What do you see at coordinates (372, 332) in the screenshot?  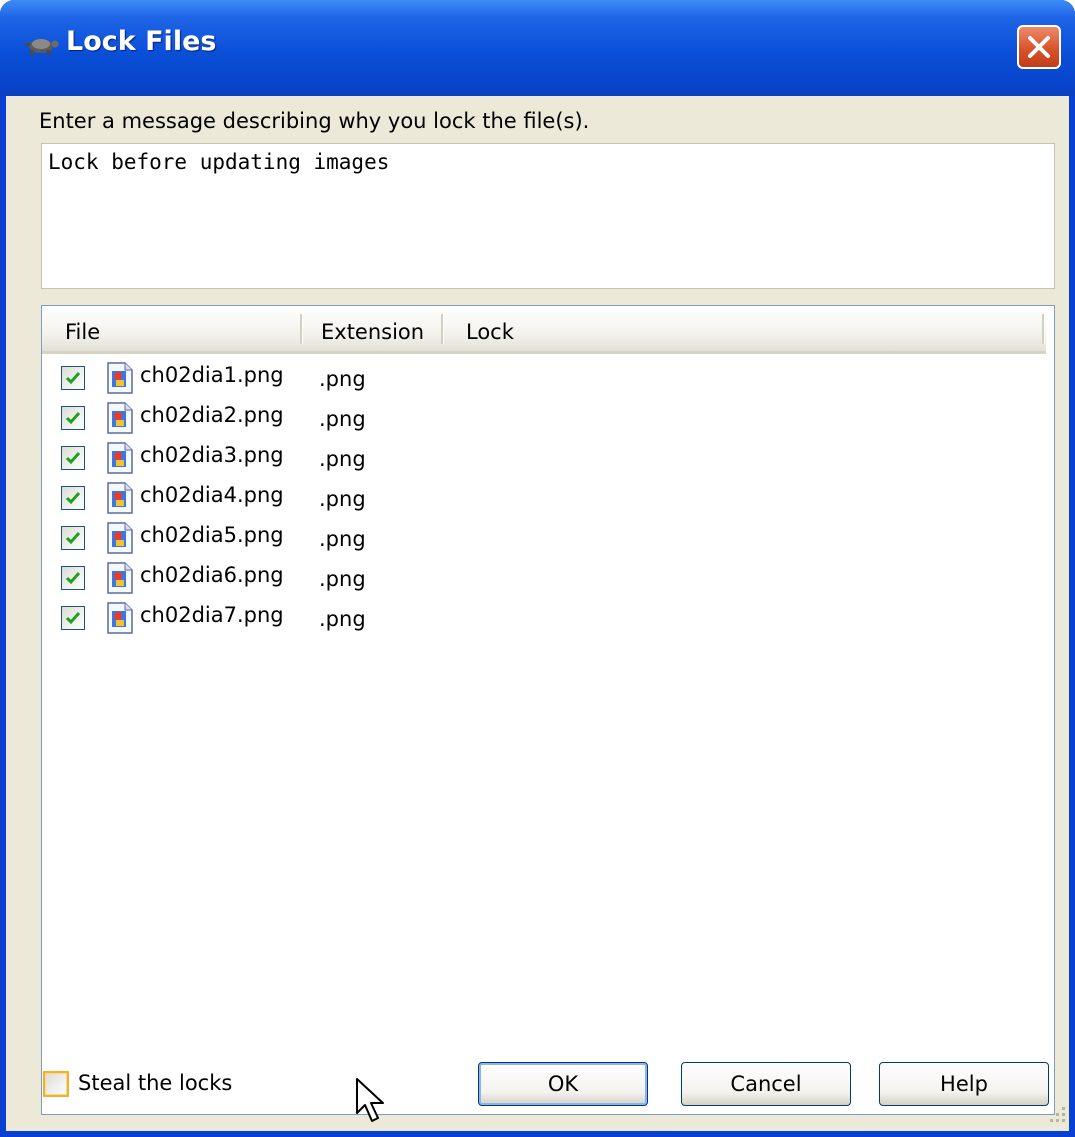 I see `column-header-extension: Extension` at bounding box center [372, 332].